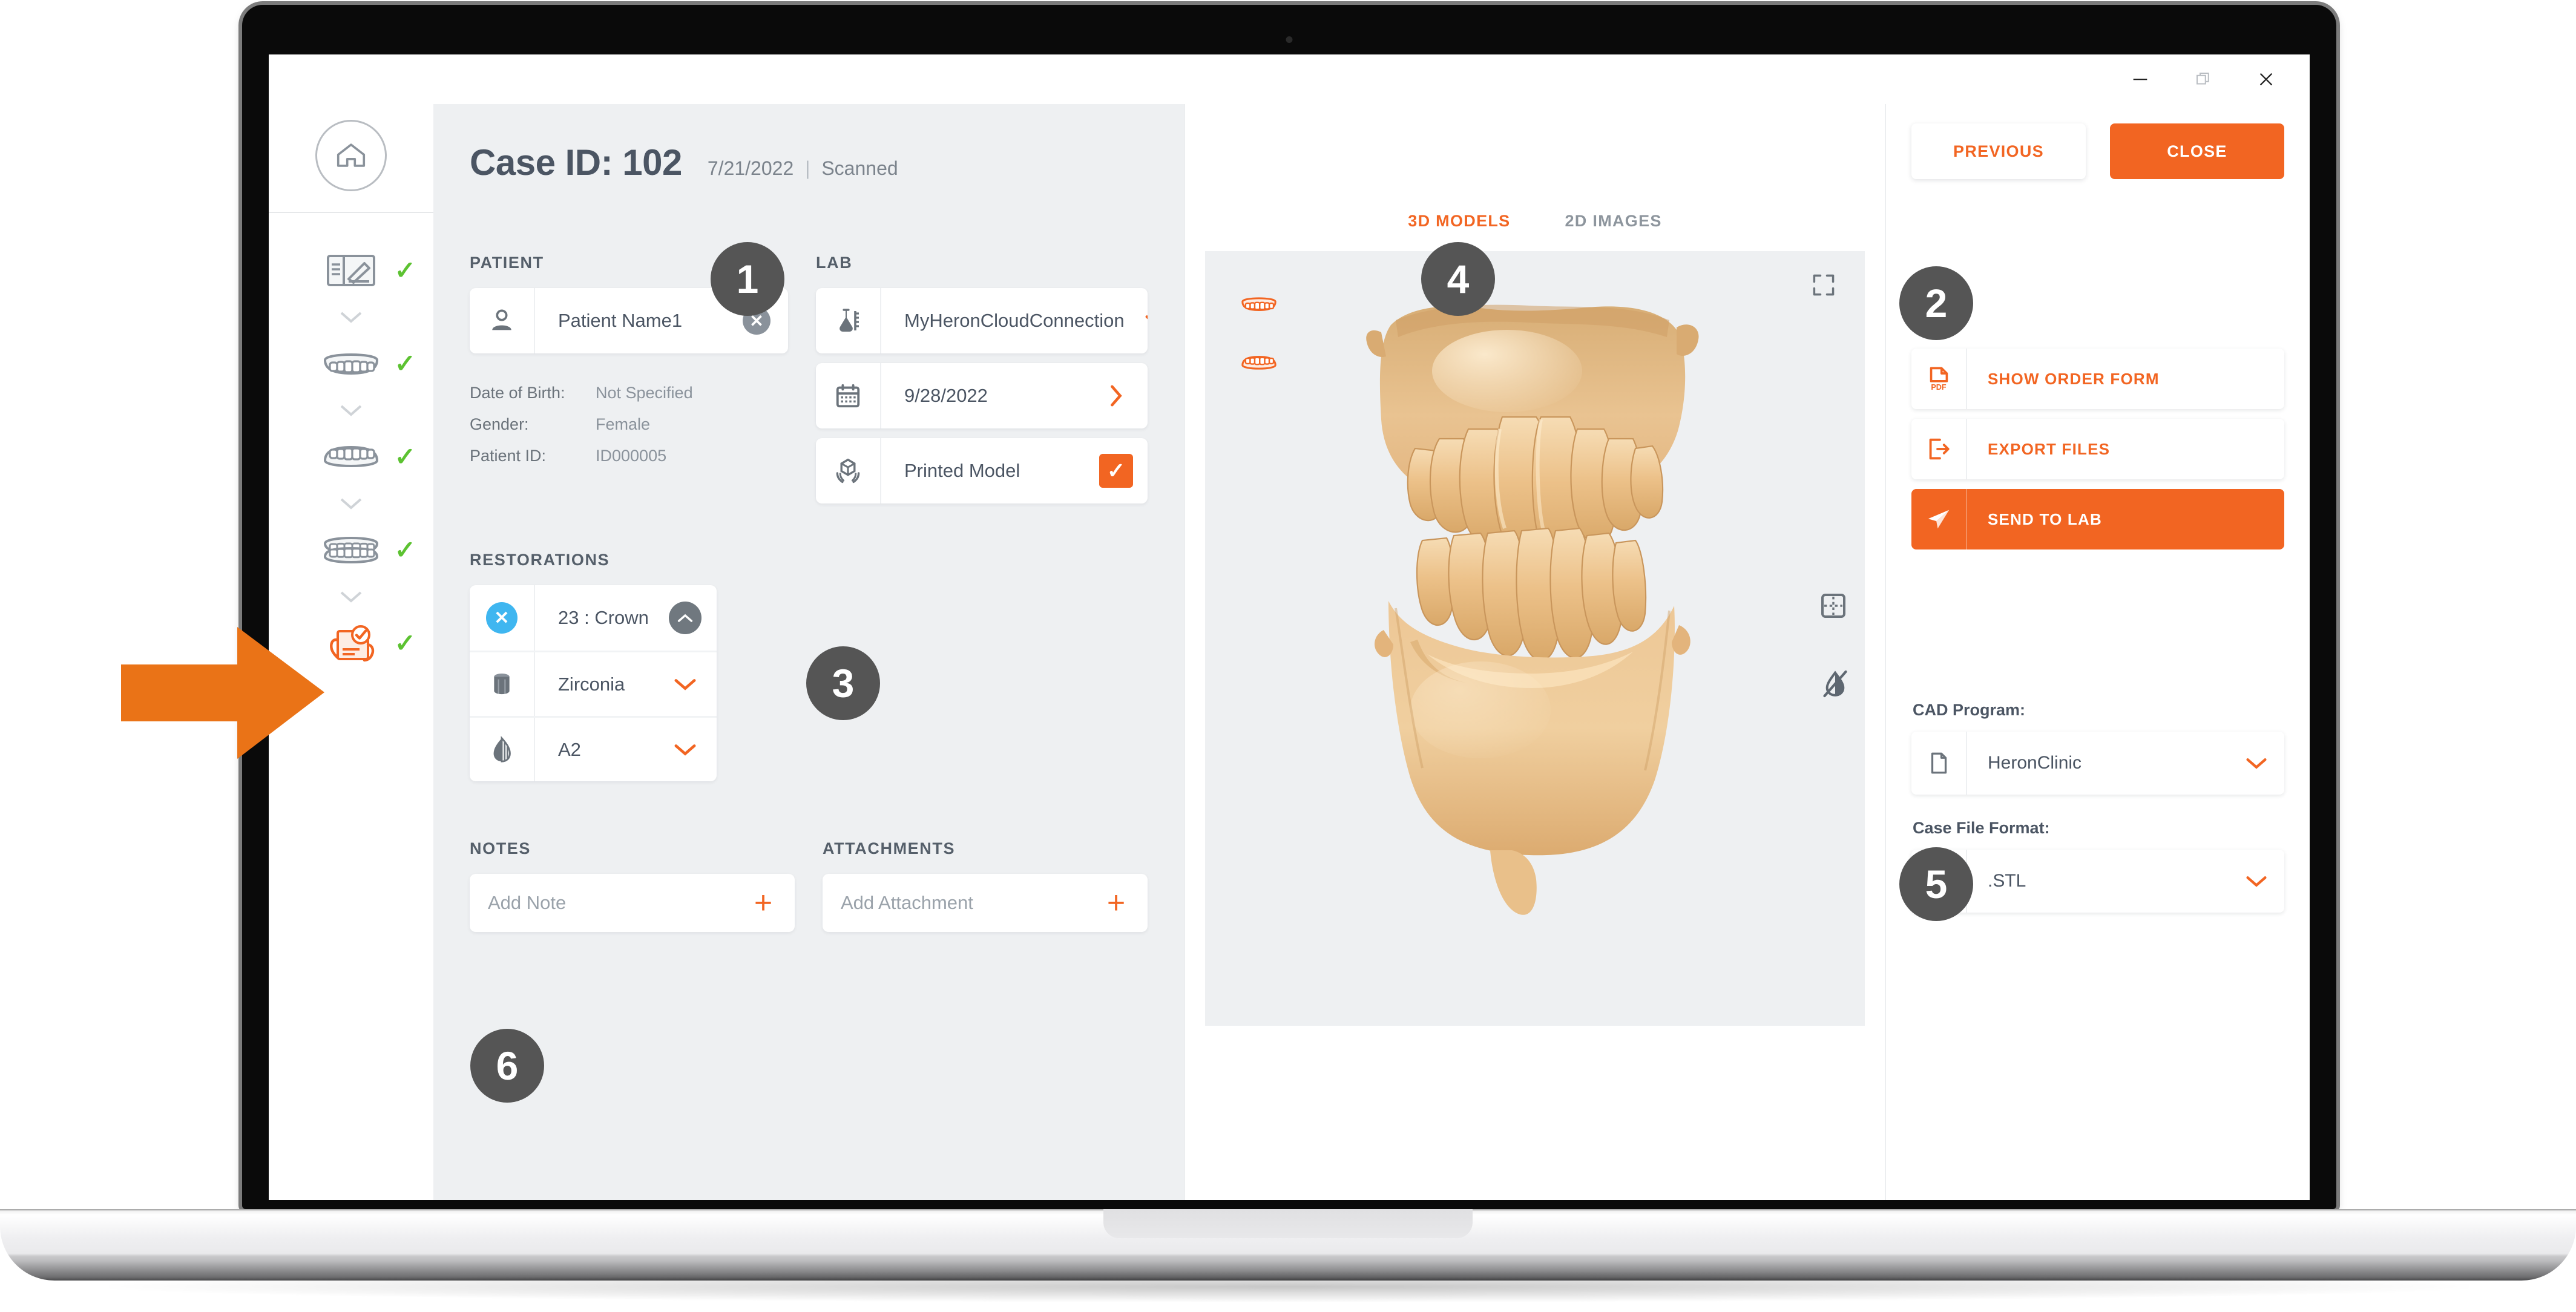 This screenshot has width=2576, height=1312. I want to click on lab-due-date-row: 9/28/2022, so click(982, 395).